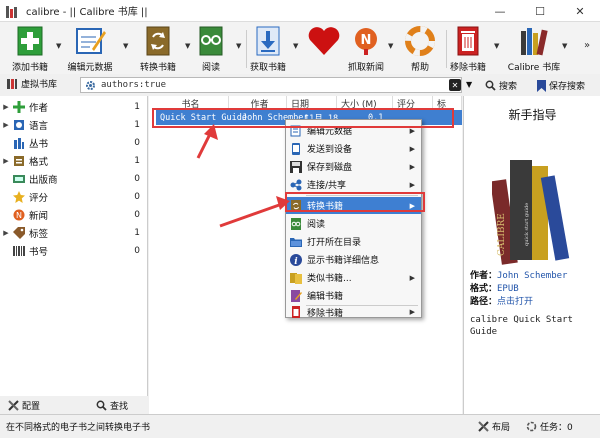  Describe the element at coordinates (78, 428) in the screenshot. I see `status-message: 在不同格式的电子书之间转换电子书` at that location.